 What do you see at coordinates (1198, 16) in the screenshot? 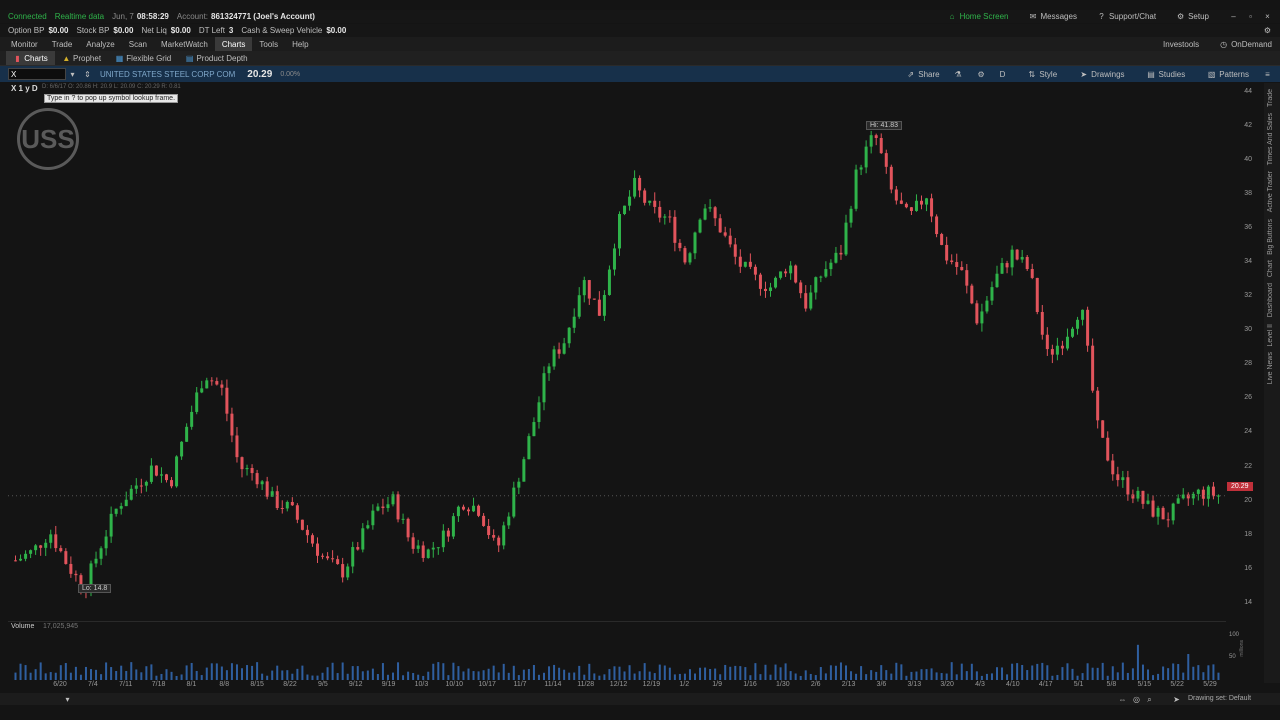
I see `setup-label: Setup` at bounding box center [1198, 16].